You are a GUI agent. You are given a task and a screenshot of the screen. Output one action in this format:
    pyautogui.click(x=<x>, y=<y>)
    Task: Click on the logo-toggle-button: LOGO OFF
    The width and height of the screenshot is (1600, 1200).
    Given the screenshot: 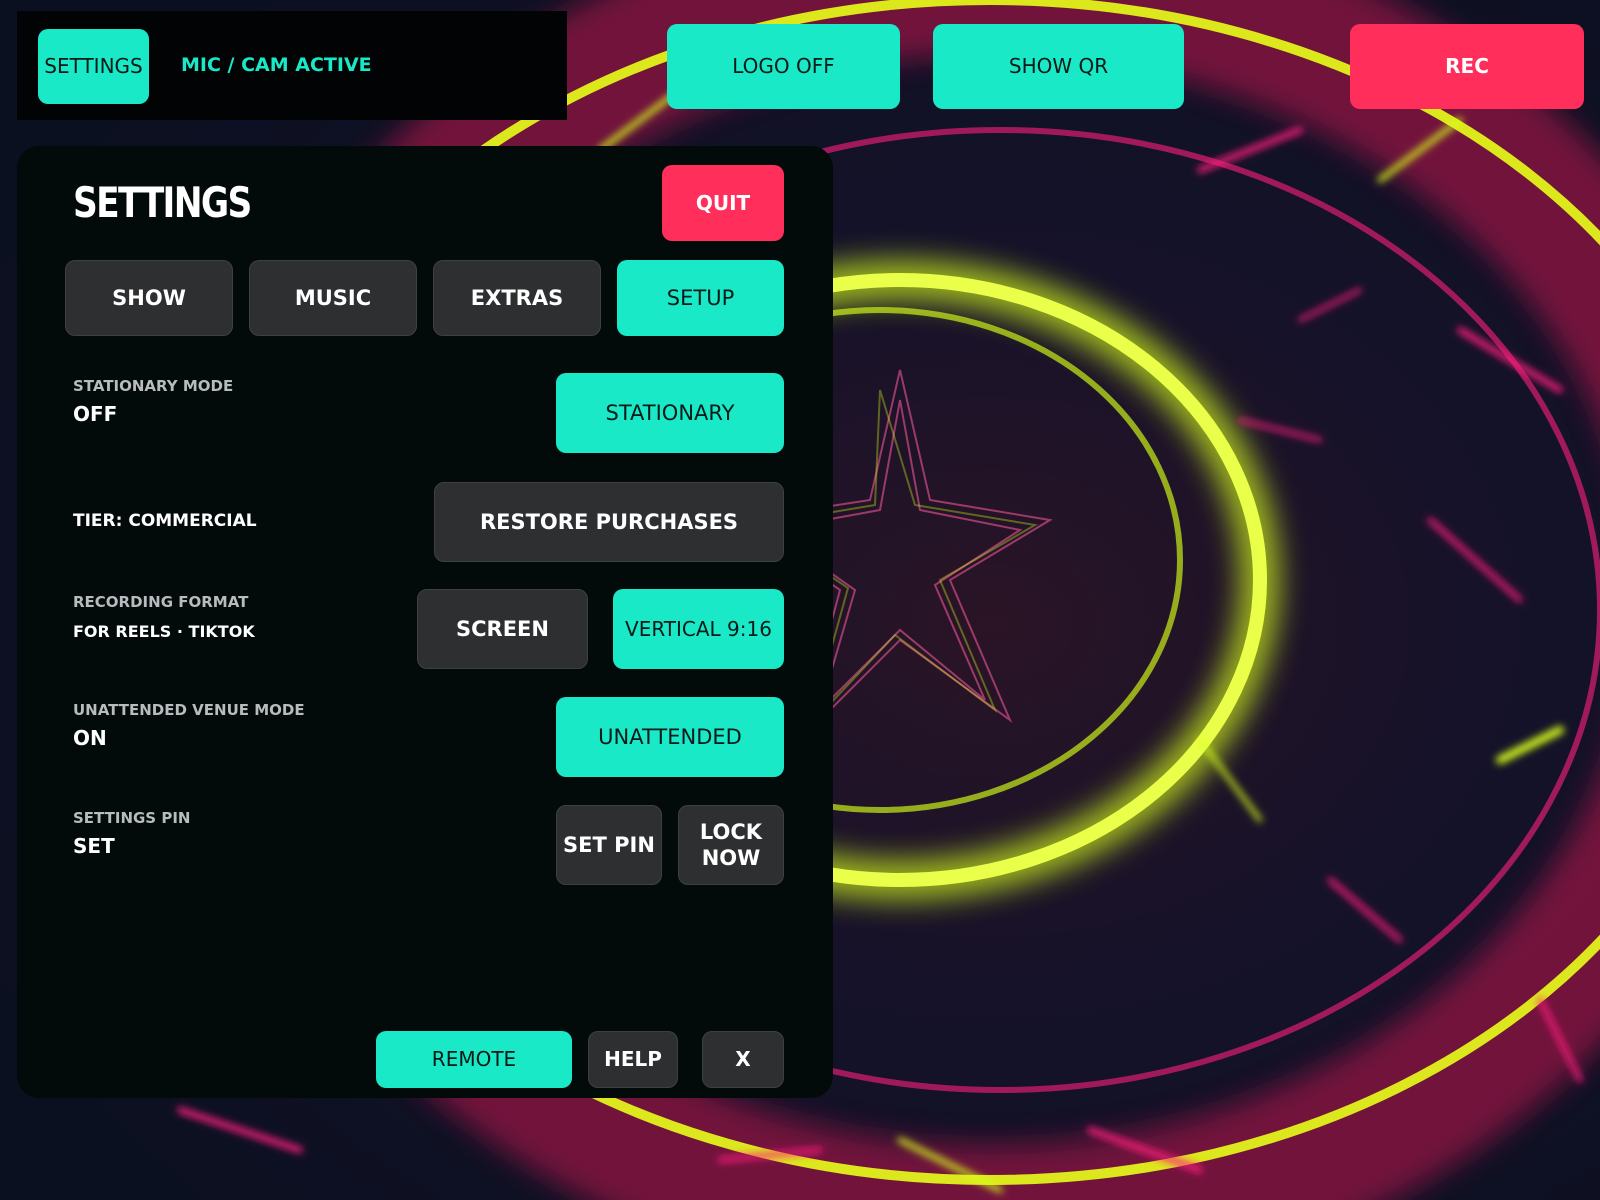 What is the action you would take?
    pyautogui.click(x=783, y=66)
    